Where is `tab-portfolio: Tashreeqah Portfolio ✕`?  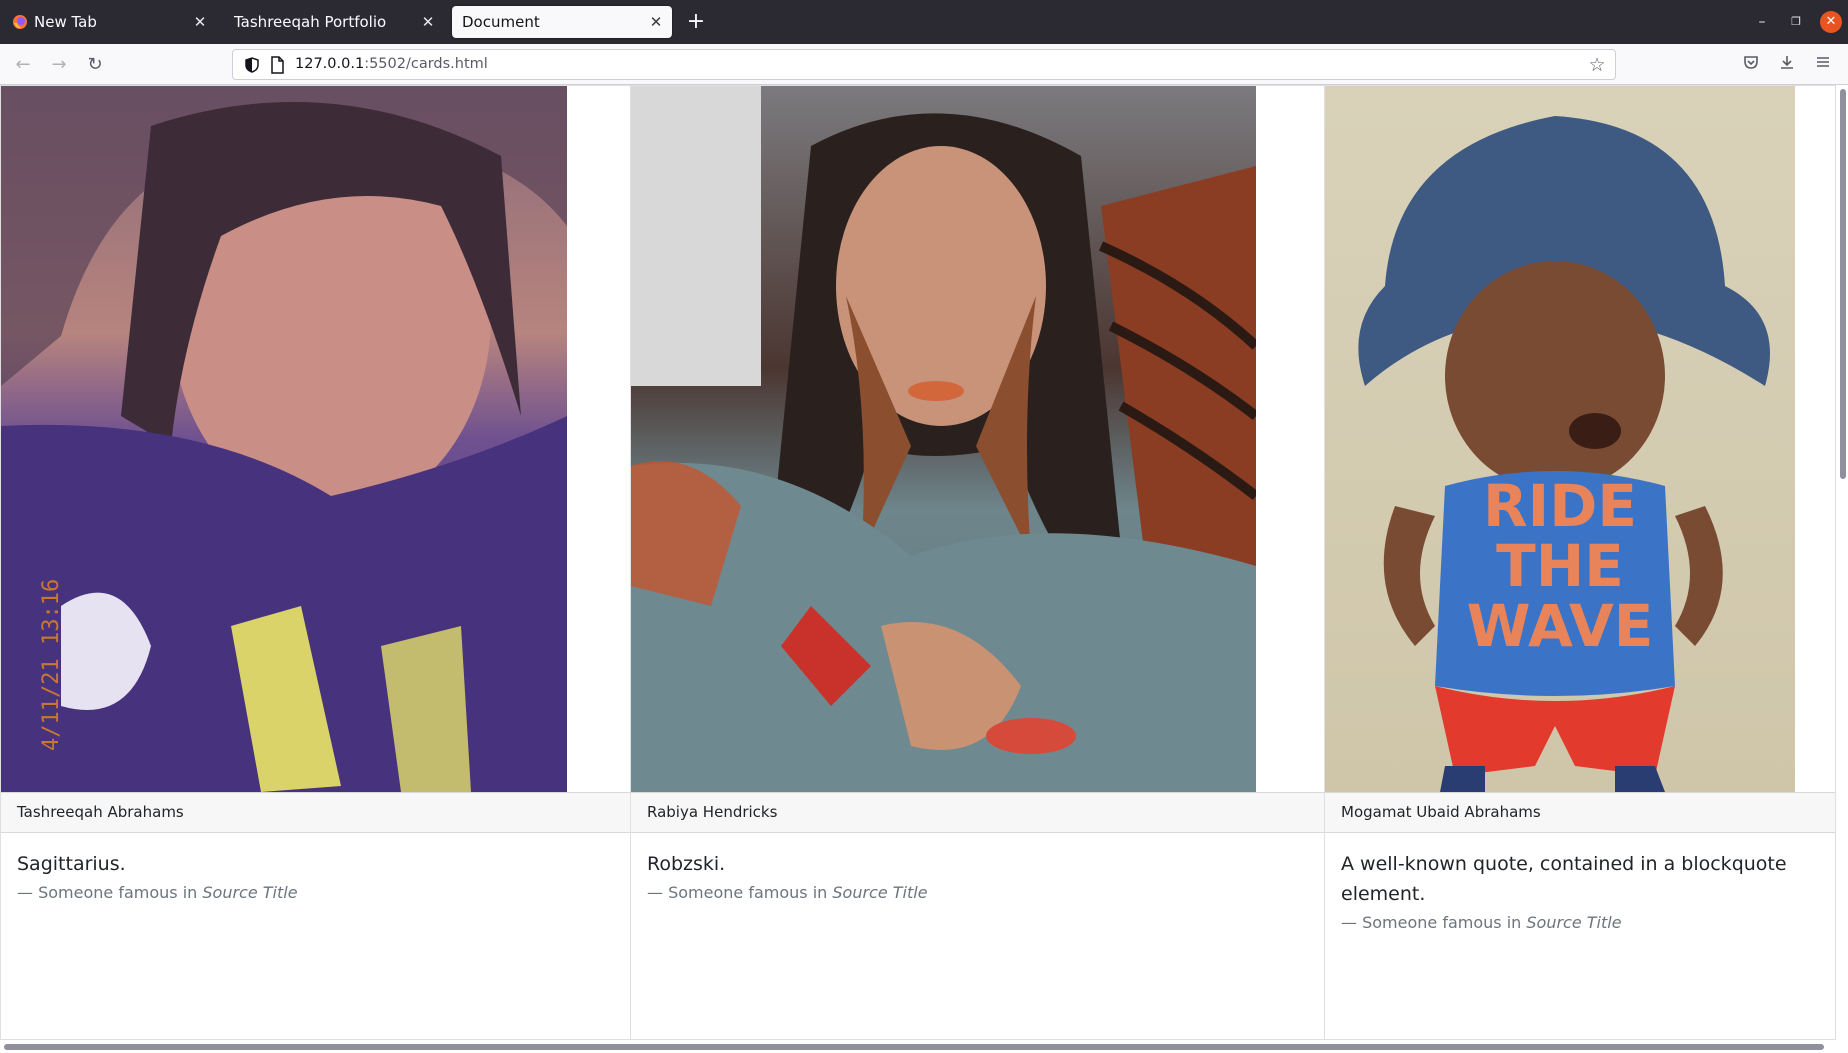 tab-portfolio: Tashreeqah Portfolio ✕ is located at coordinates (334, 22).